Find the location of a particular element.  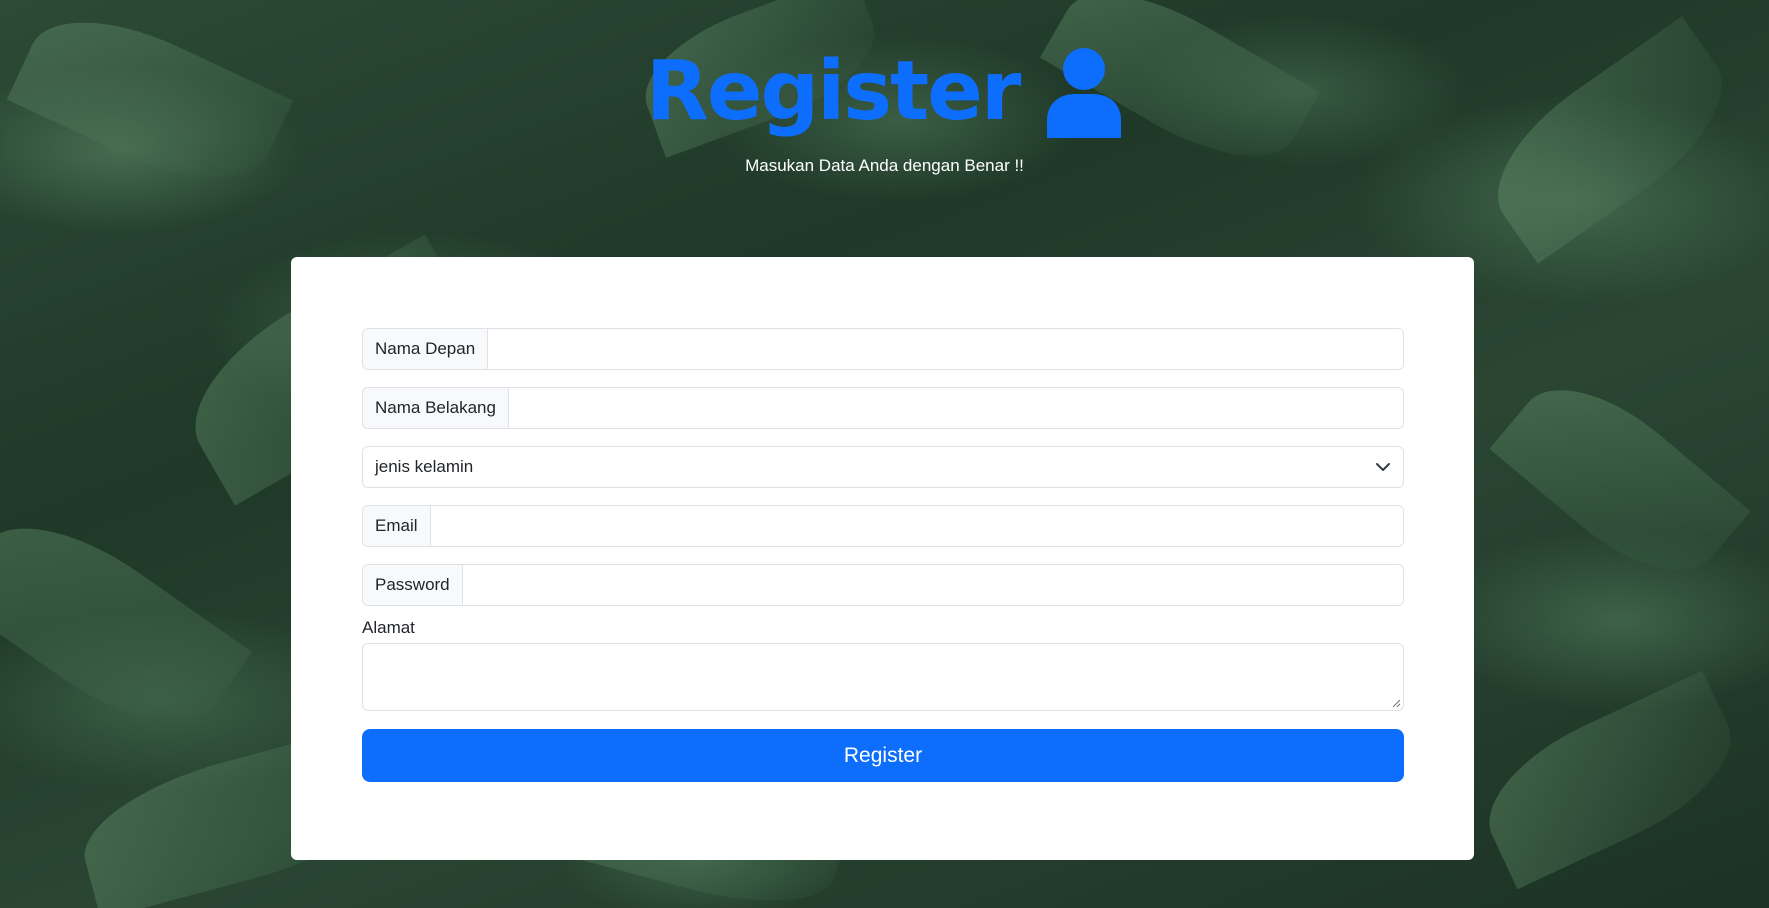

first-name-input is located at coordinates (945, 349).